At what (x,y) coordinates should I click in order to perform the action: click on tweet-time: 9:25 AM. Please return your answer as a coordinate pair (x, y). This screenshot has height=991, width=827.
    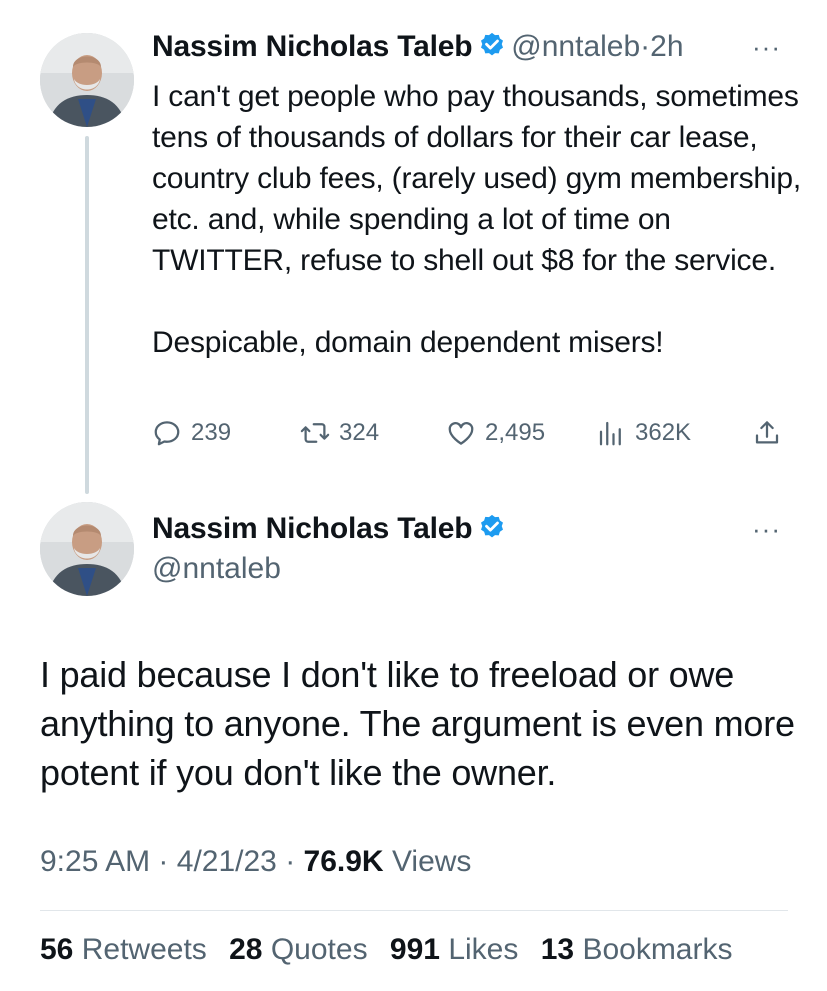
    Looking at the image, I should click on (95, 861).